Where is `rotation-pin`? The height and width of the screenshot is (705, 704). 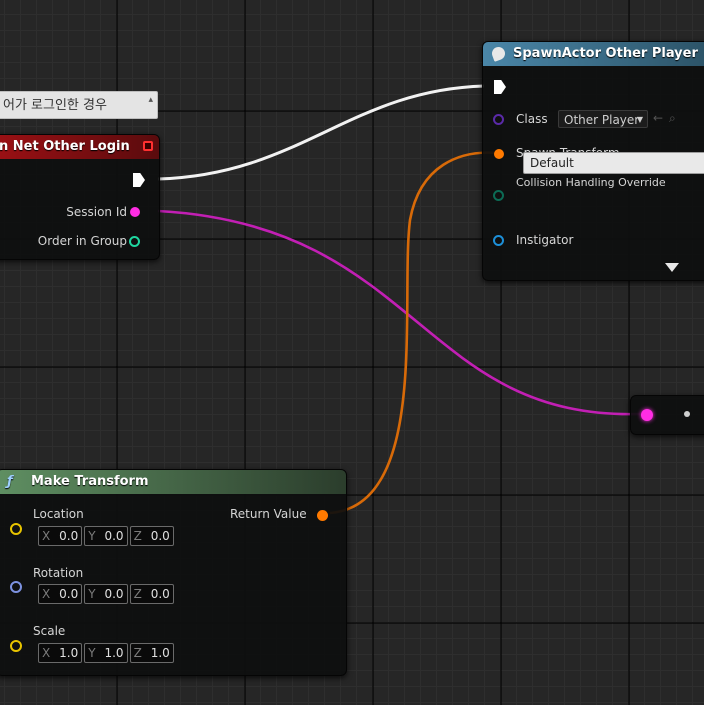
rotation-pin is located at coordinates (16, 587).